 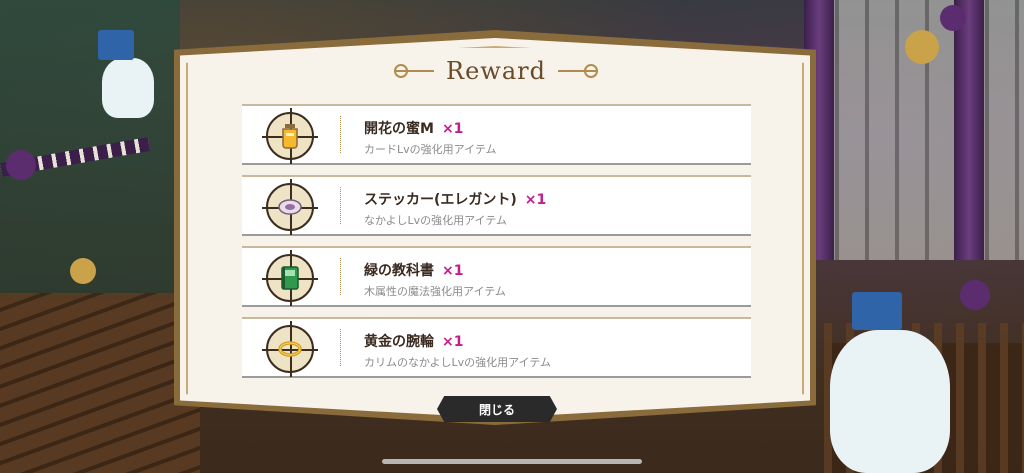 I want to click on close-button: 閉じる, so click(x=497, y=409).